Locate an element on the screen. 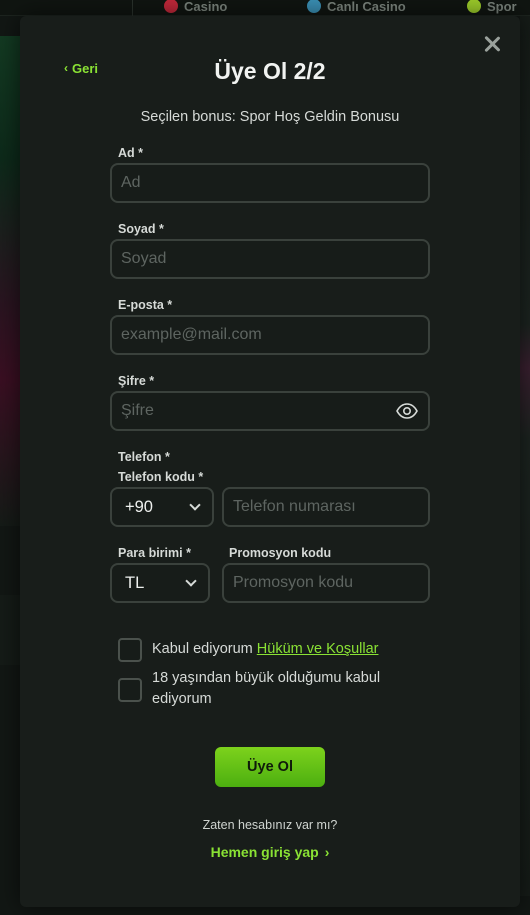 The width and height of the screenshot is (530, 915). currency-value: TL is located at coordinates (135, 582).